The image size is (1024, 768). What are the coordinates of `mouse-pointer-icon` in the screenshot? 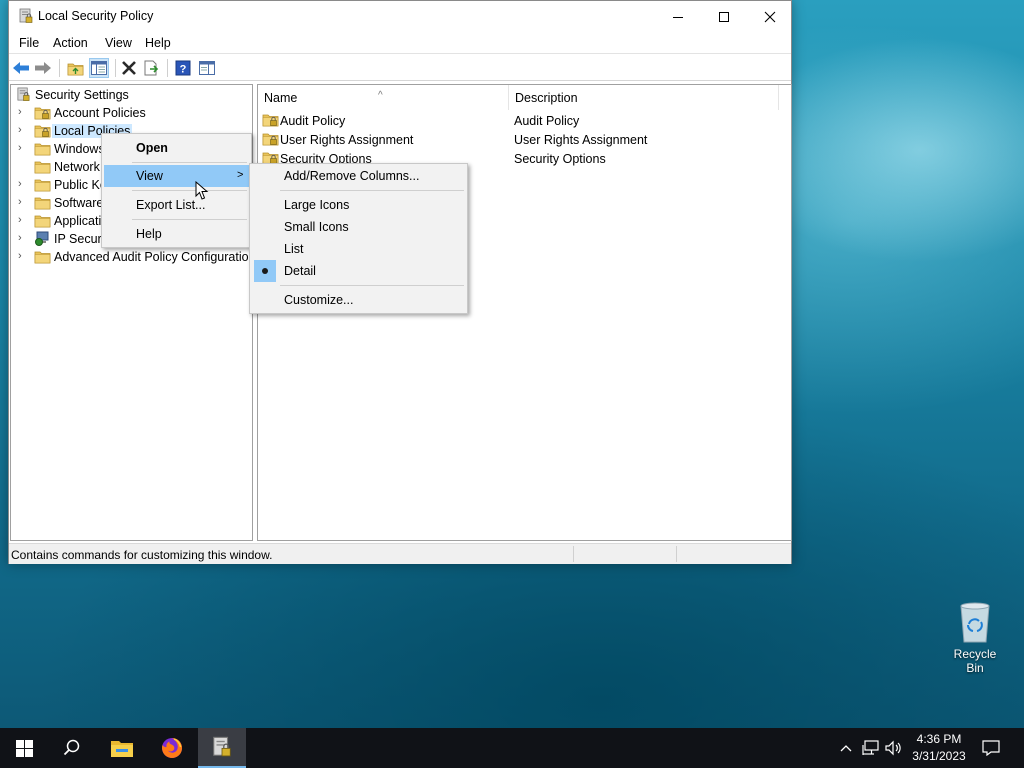 It's located at (202, 190).